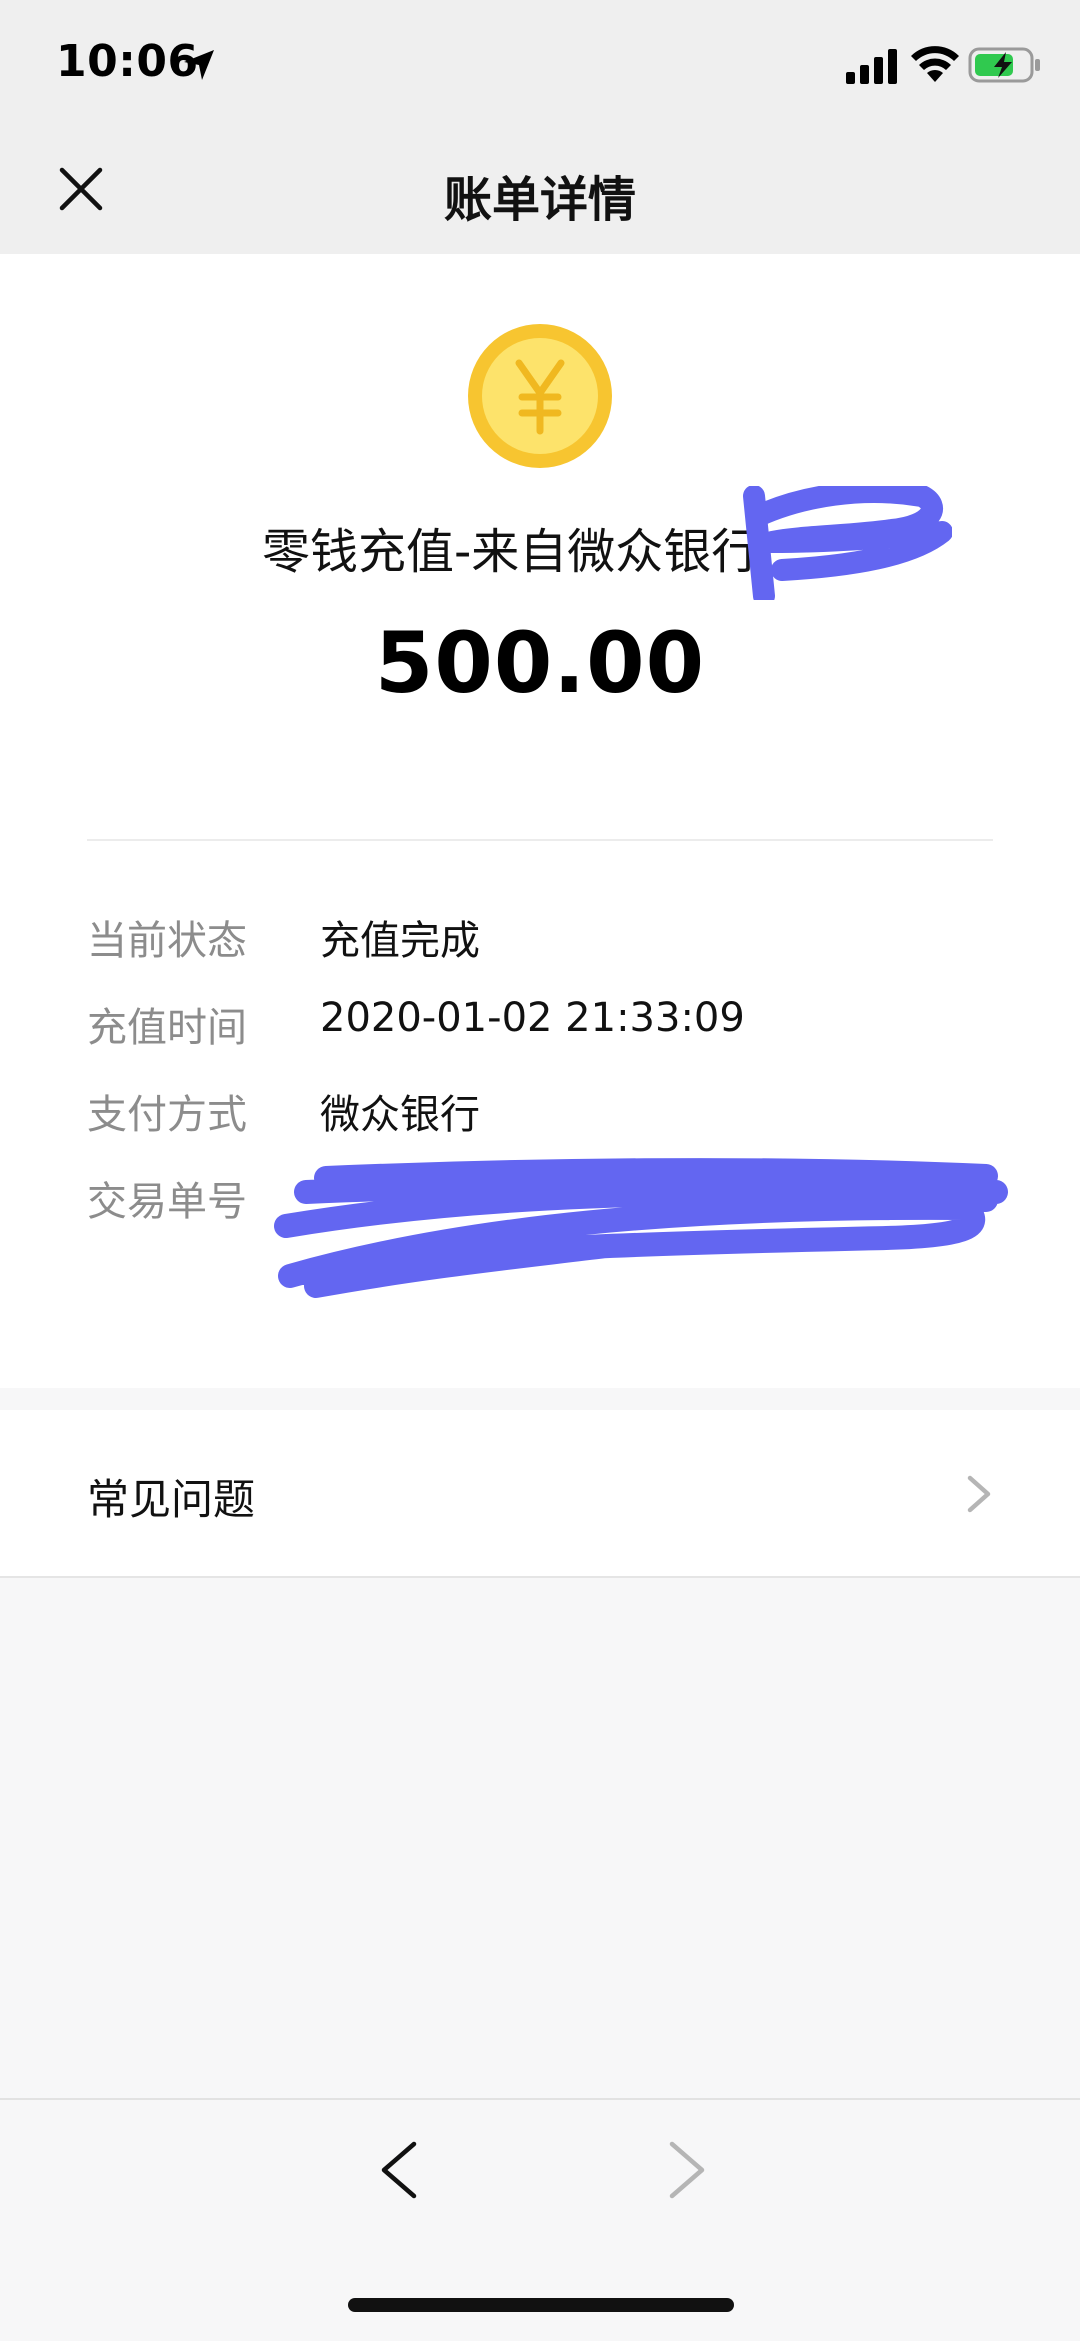 The width and height of the screenshot is (1080, 2341). What do you see at coordinates (539, 200) in the screenshot?
I see `page-title: 账单详情` at bounding box center [539, 200].